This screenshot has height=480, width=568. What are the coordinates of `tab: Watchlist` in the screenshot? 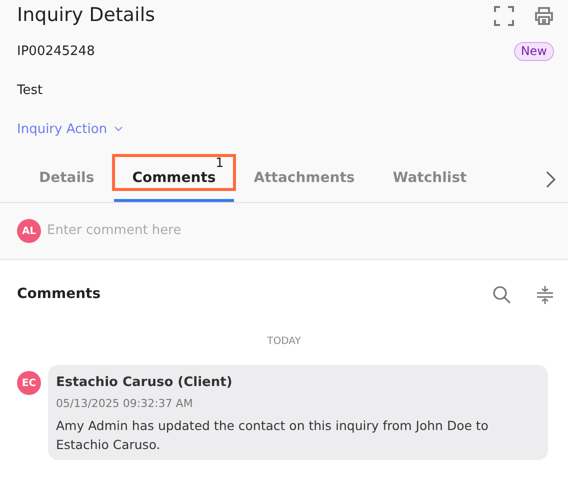 It's located at (429, 178).